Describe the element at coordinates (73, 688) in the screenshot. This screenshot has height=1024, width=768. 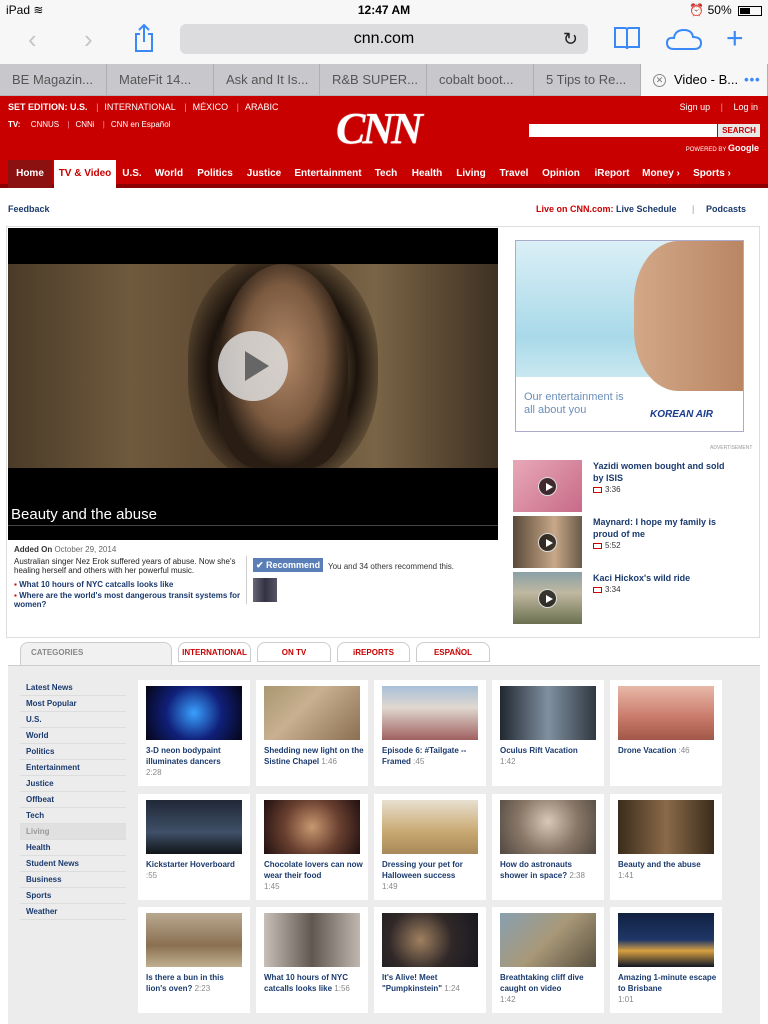
I see `category-item: Latest News` at that location.